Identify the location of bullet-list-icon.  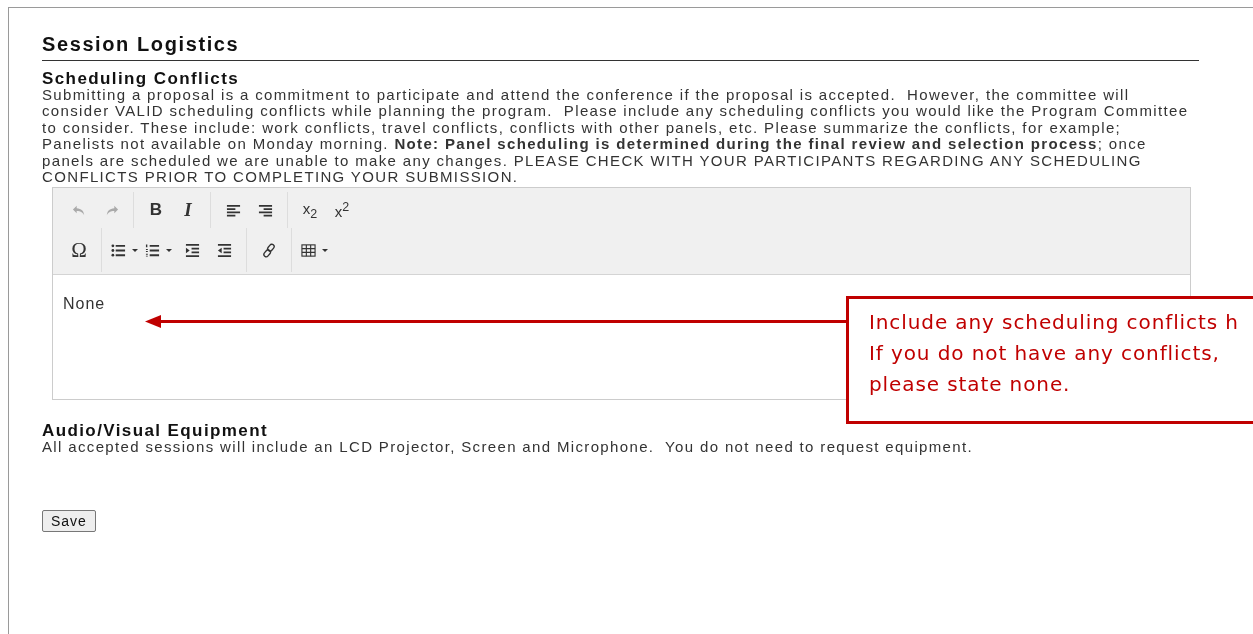
(118, 250).